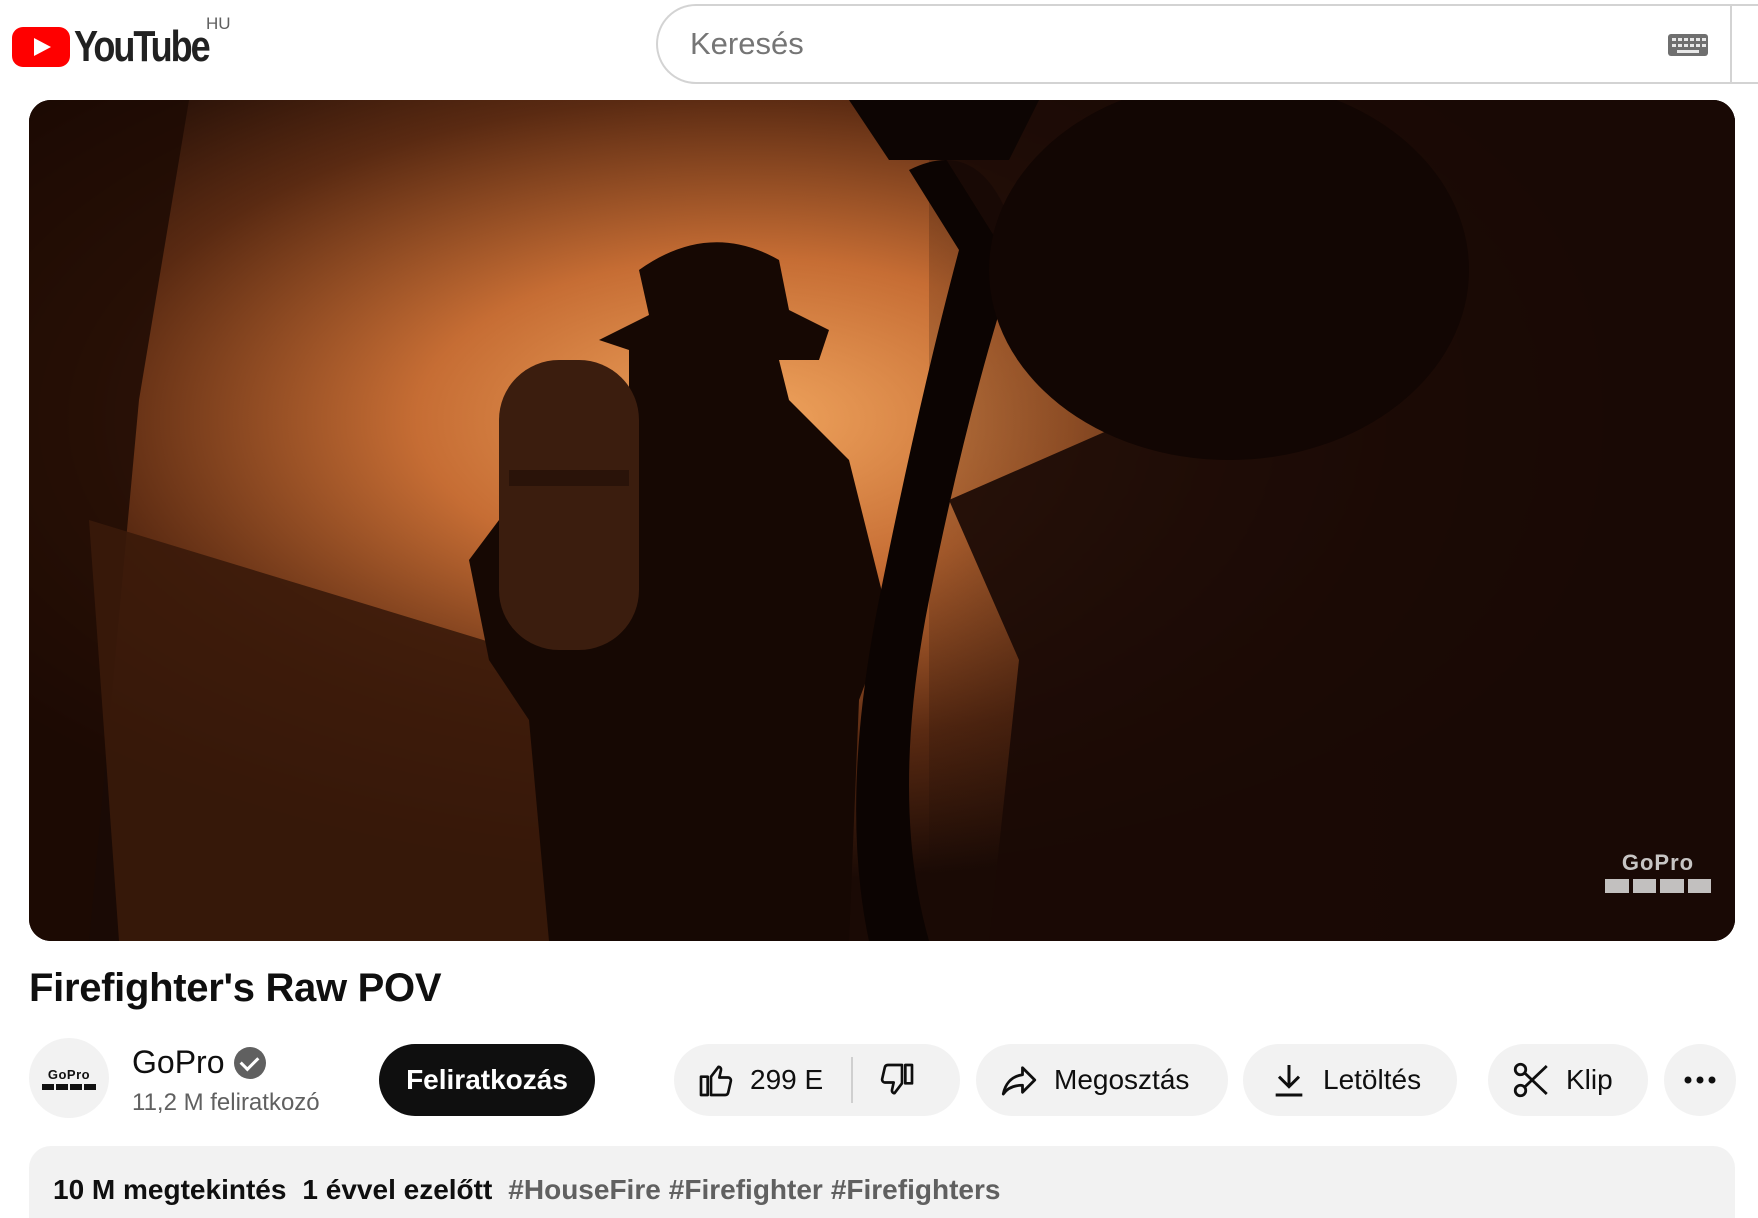  I want to click on channel-avatar: GoPro, so click(69, 1078).